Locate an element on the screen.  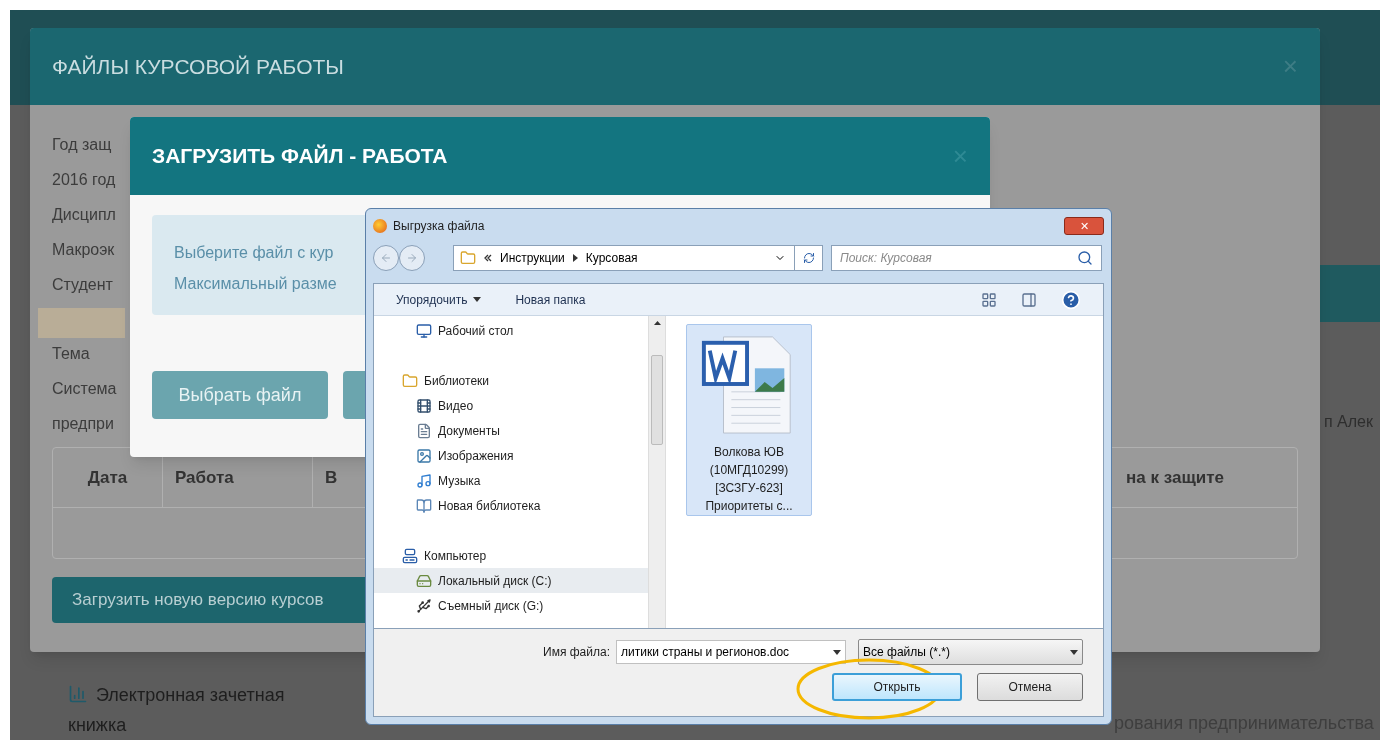
column-header: Работа is located at coordinates (204, 477).